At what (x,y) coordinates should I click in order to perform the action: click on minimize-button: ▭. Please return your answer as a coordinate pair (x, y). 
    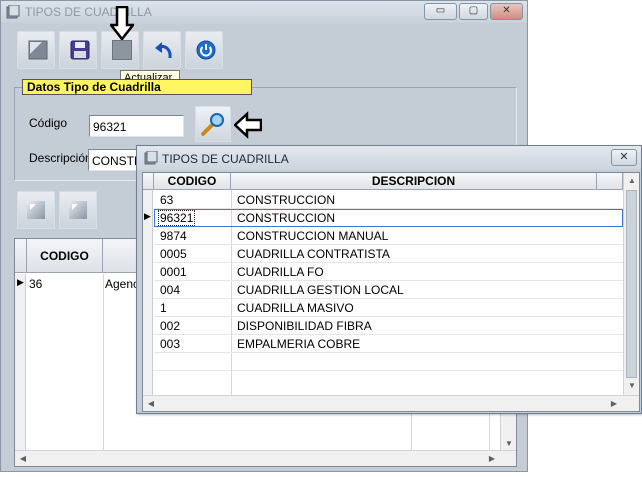
    Looking at the image, I should click on (440, 11).